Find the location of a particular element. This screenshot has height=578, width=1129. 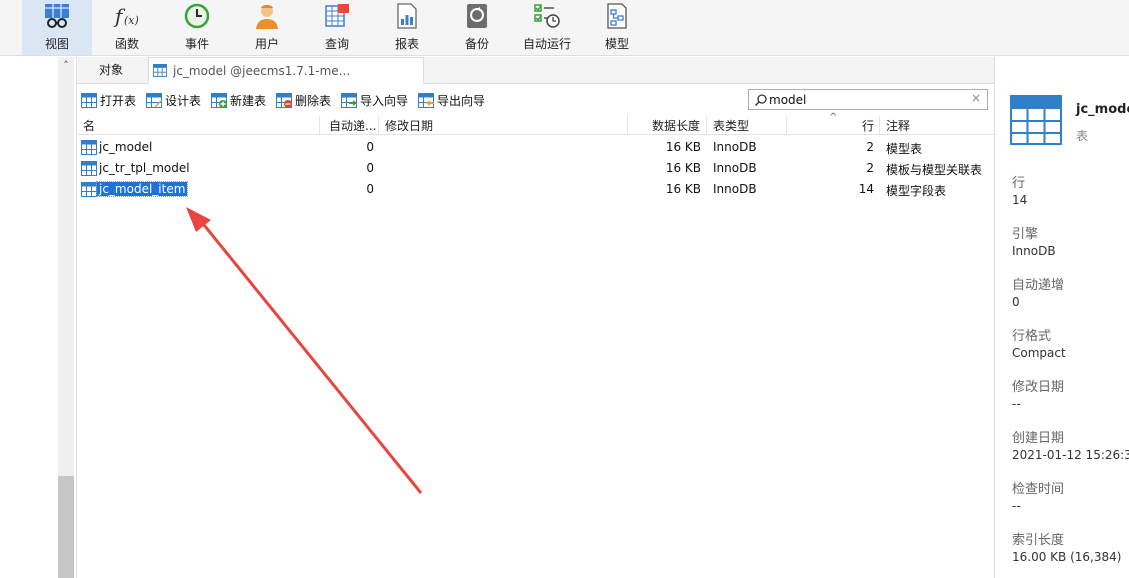

ribbon-backup-button: 备份 is located at coordinates (477, 27).